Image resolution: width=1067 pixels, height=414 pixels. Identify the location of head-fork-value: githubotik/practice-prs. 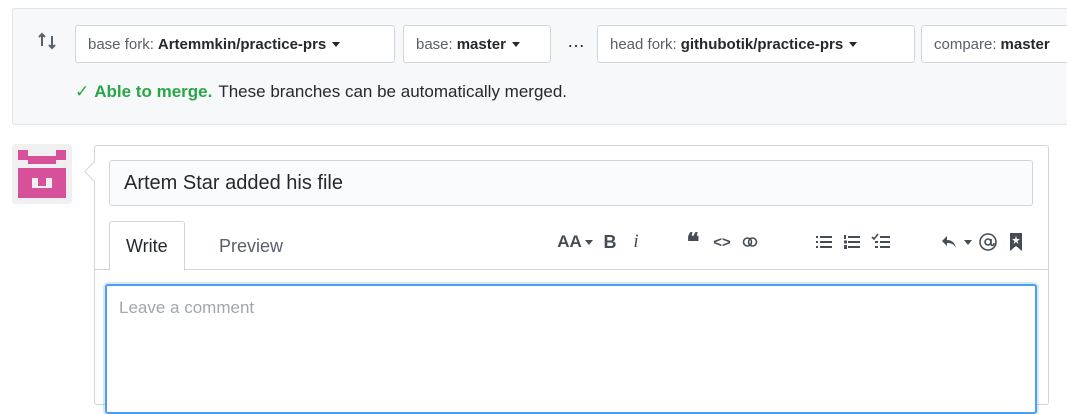
(762, 44).